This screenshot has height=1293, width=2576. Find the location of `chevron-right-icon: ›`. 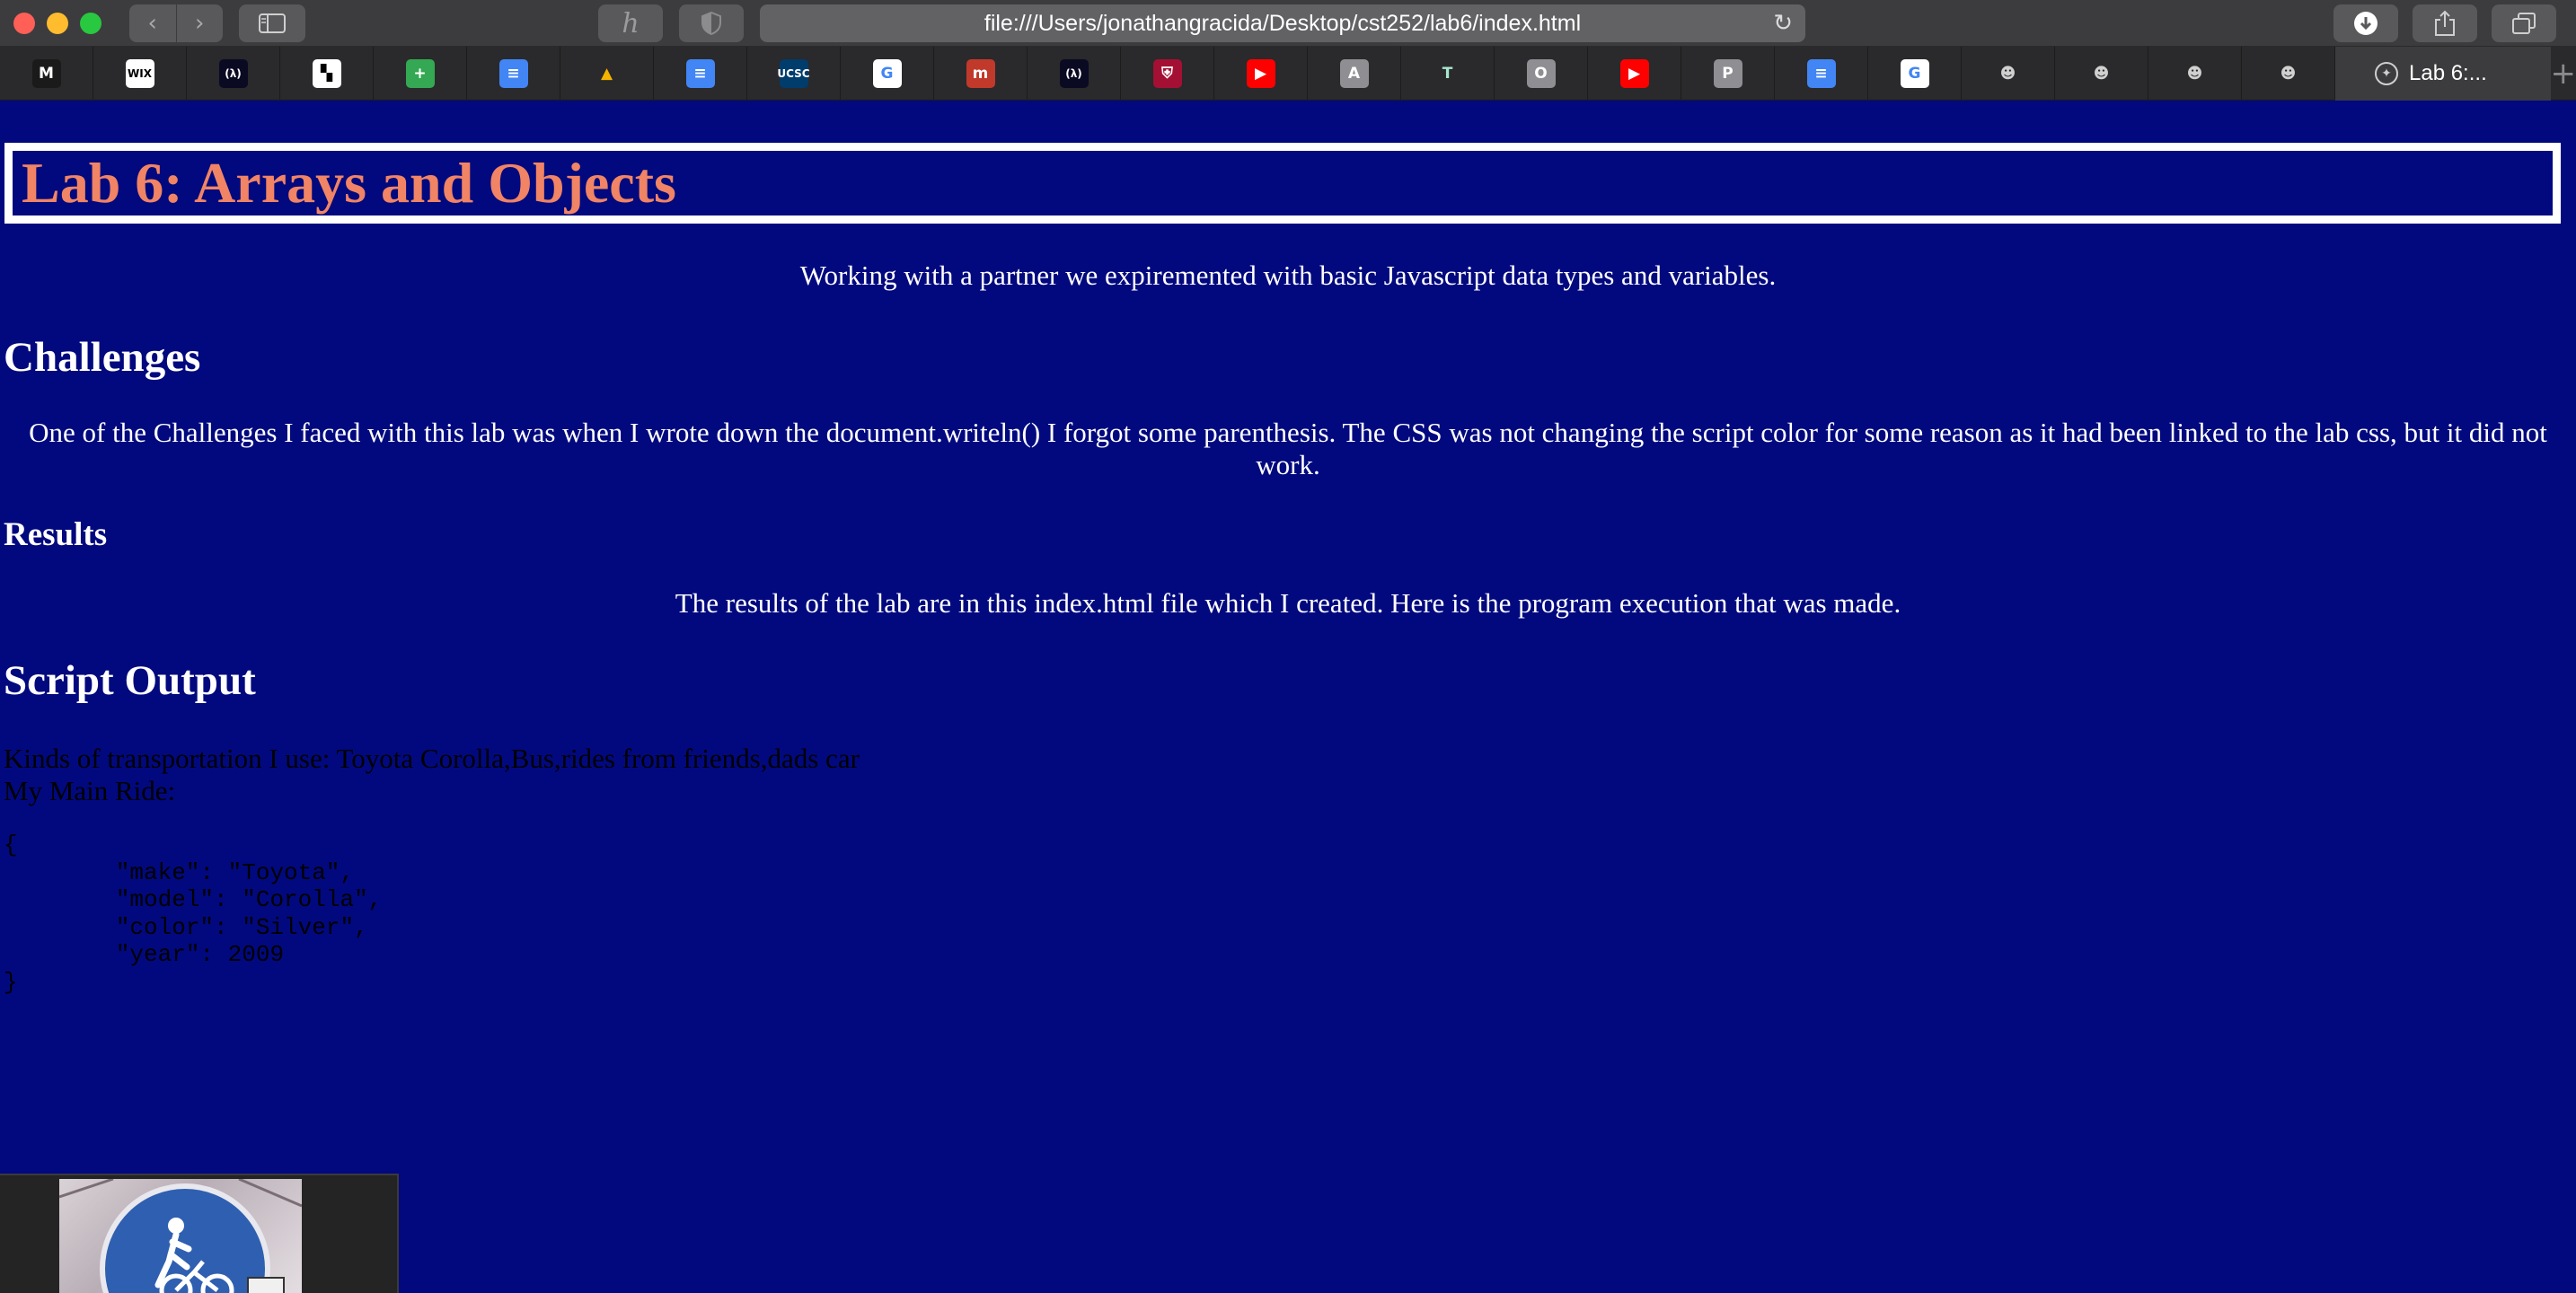

chevron-right-icon: › is located at coordinates (200, 23).